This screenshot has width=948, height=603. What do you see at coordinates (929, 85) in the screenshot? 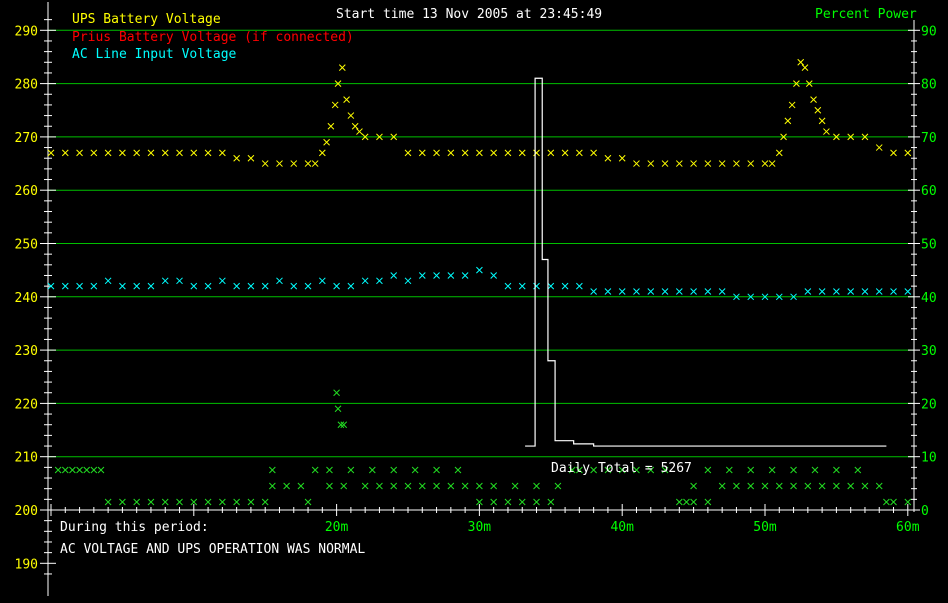
I see `right-tick-label: 80` at bounding box center [929, 85].